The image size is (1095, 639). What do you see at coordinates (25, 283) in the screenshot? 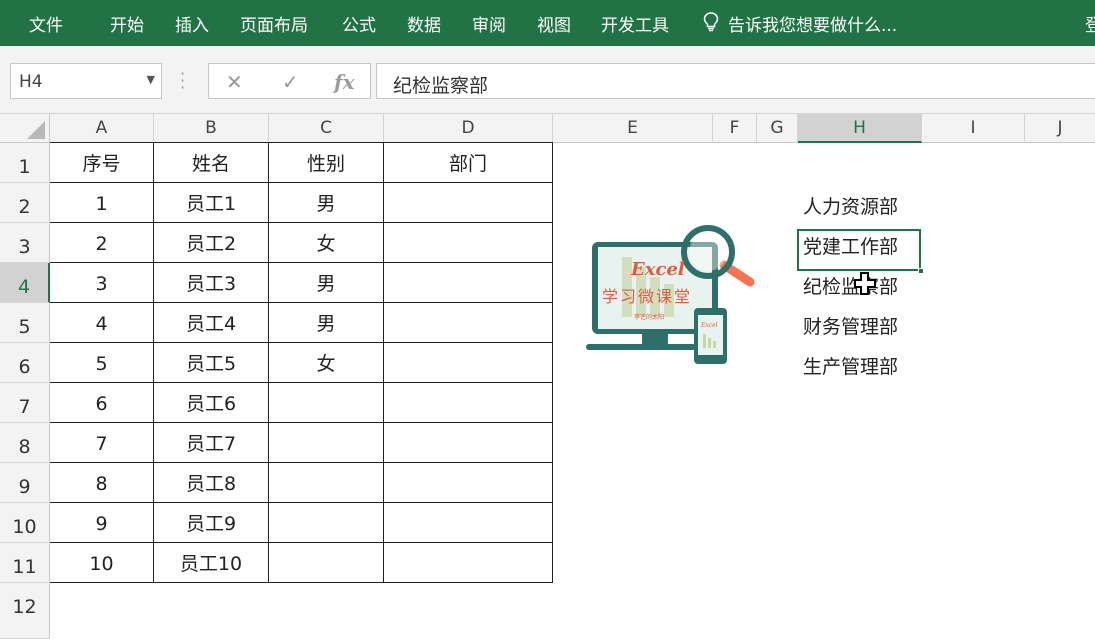
I see `row-header-4: 4` at bounding box center [25, 283].